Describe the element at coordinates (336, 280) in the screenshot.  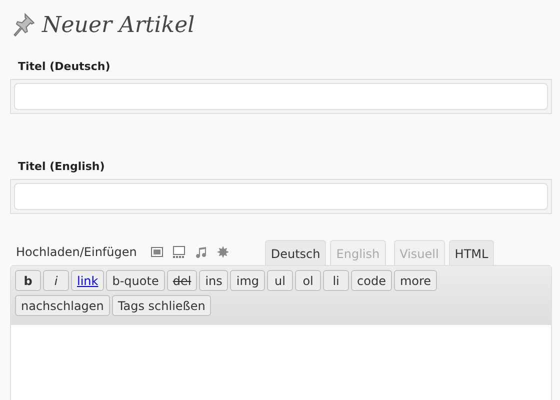
I see `quicktag-button: li` at that location.